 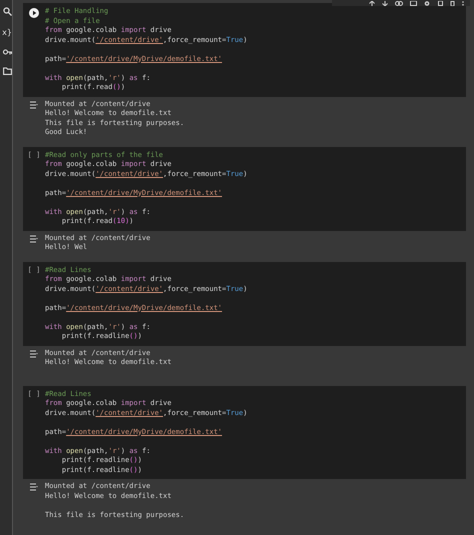 I want to click on arrow-down-icon, so click(x=385, y=3).